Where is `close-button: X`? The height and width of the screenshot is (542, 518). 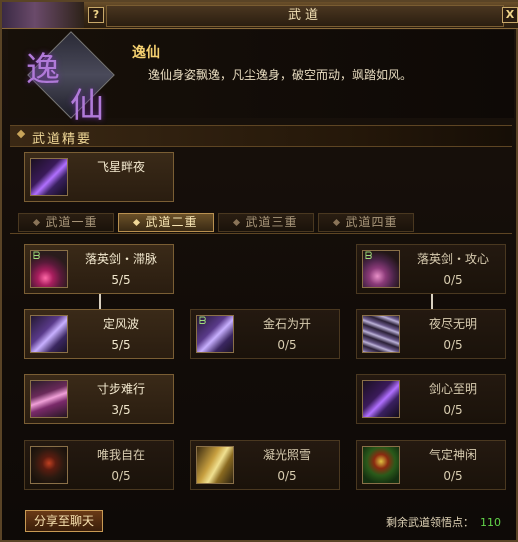 close-button: X is located at coordinates (510, 15).